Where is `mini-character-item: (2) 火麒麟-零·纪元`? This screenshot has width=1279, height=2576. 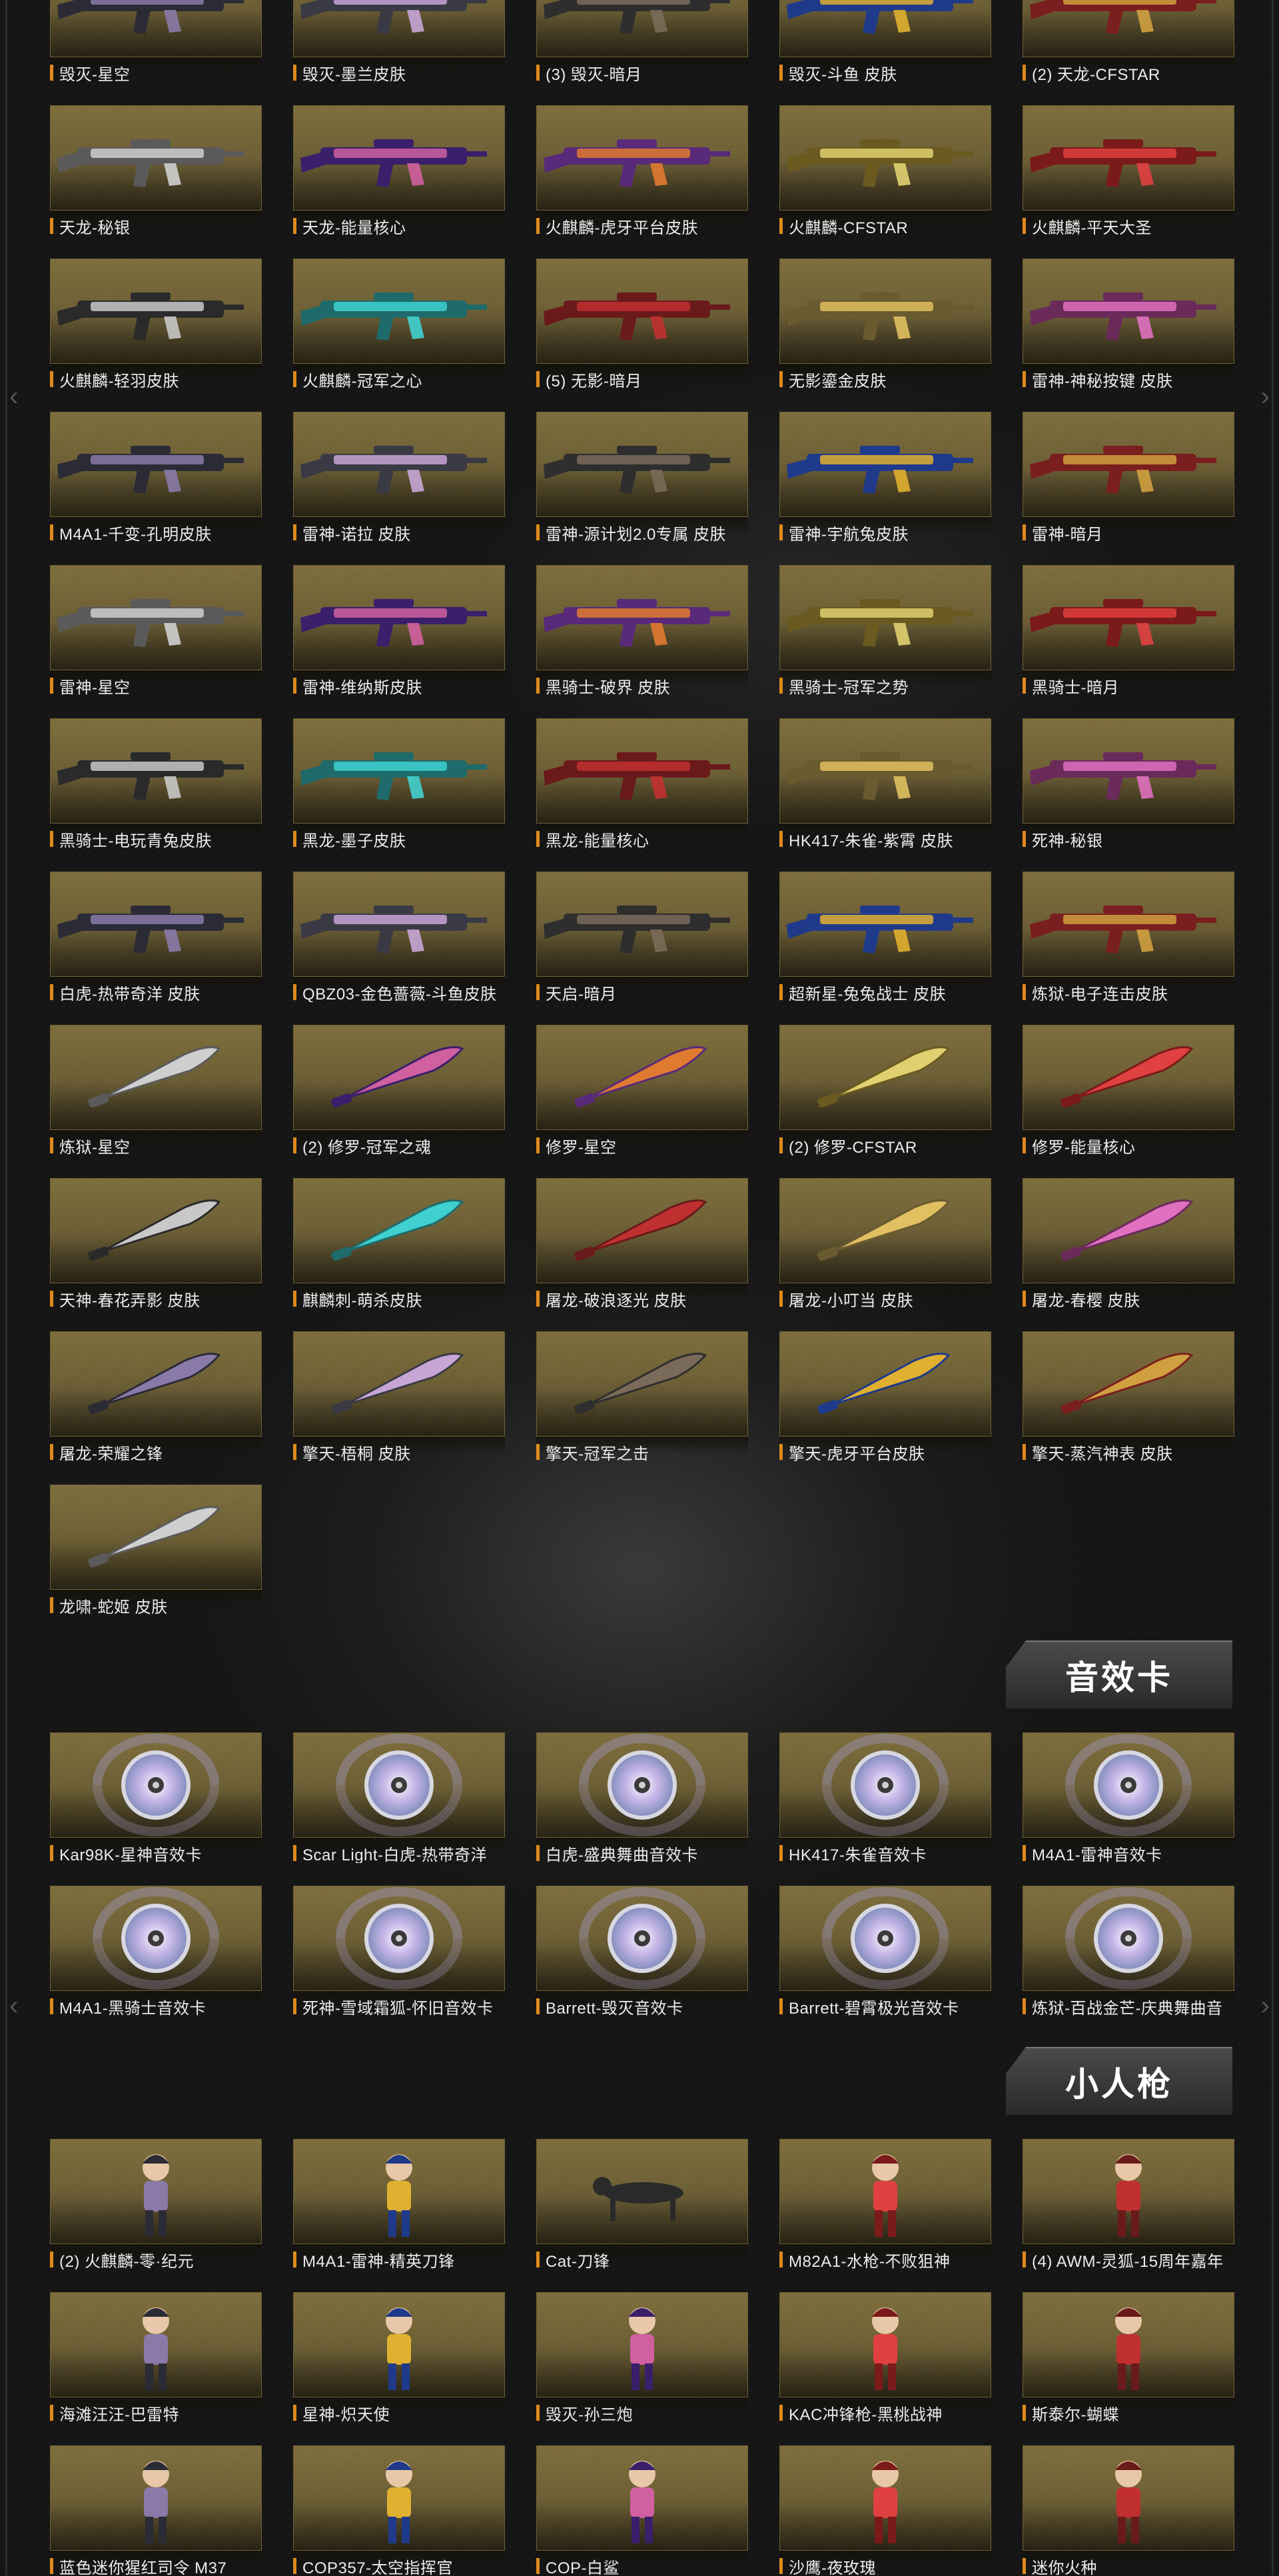 mini-character-item: (2) 火麒麟-零·纪元 is located at coordinates (156, 2204).